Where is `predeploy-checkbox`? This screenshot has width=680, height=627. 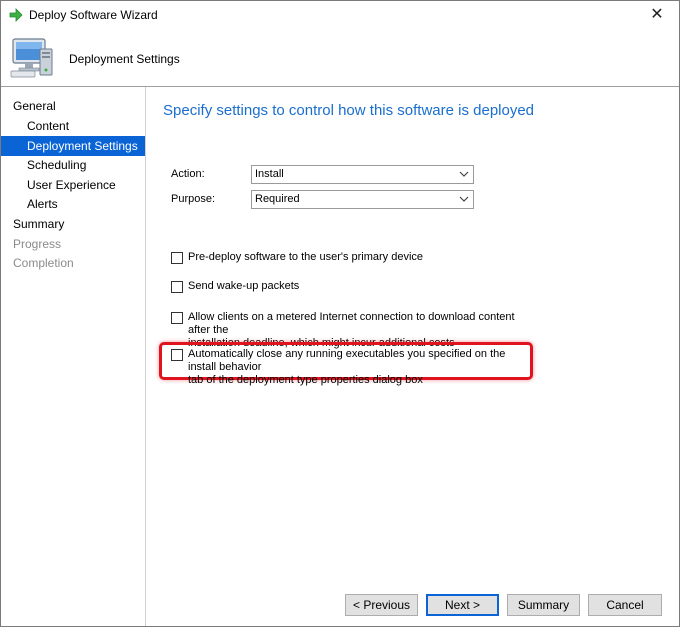
predeploy-checkbox is located at coordinates (177, 258).